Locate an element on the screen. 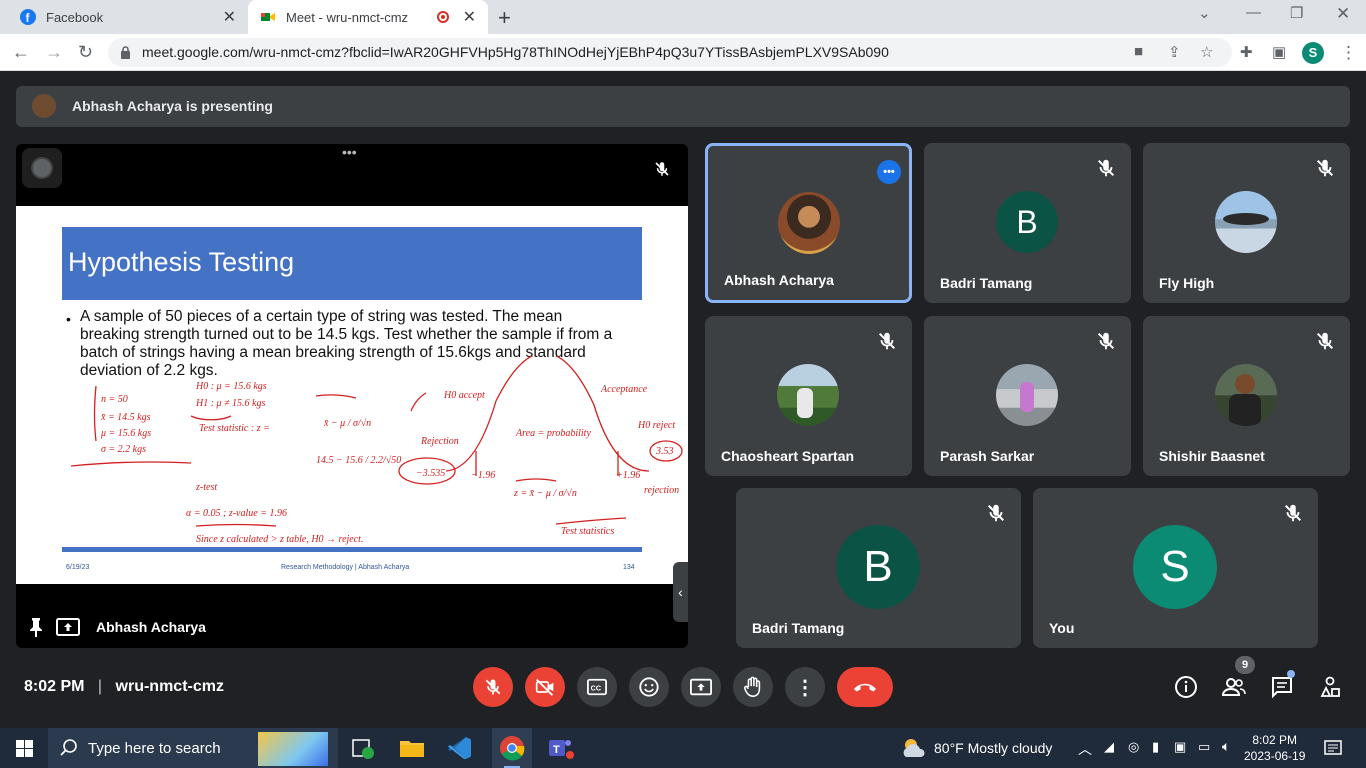 The width and height of the screenshot is (1366, 768). slide-footer-center: Research Methodology | Abhash Acharya is located at coordinates (345, 567).